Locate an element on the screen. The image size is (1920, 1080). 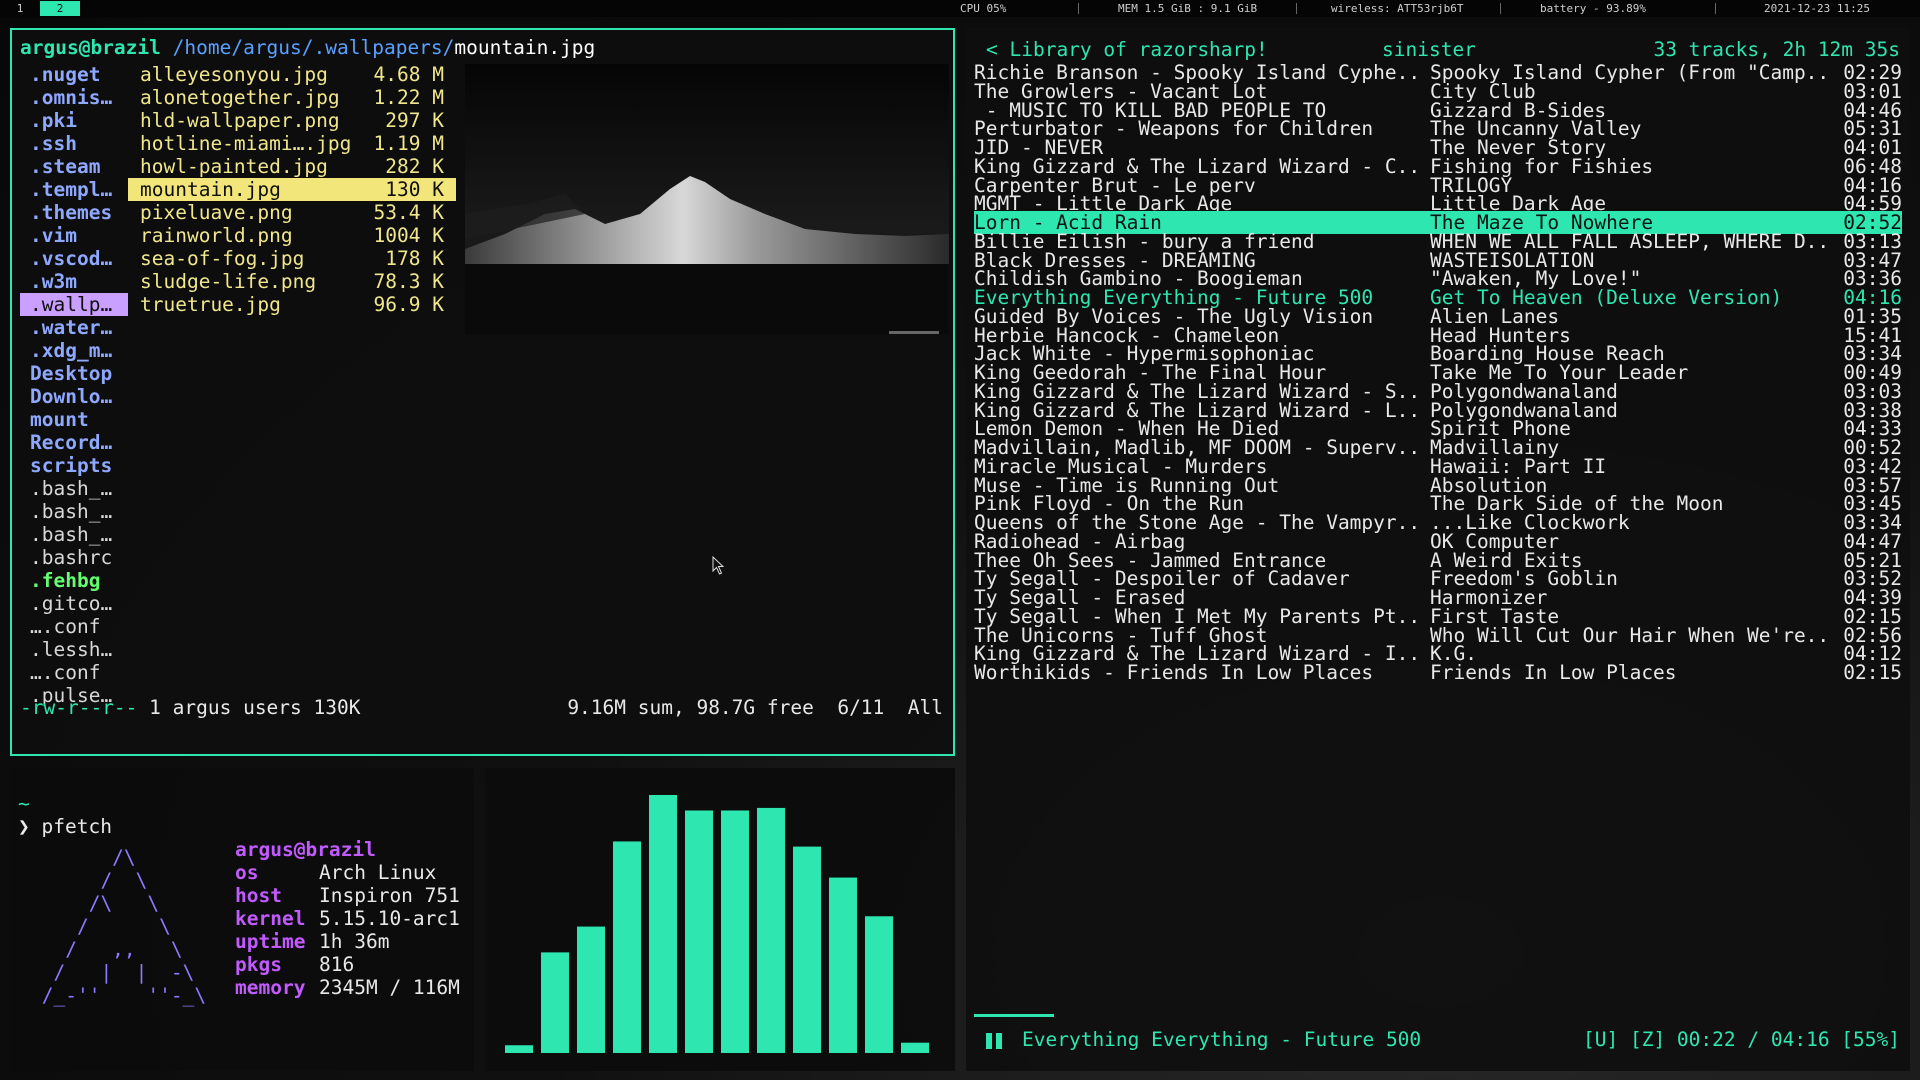
parent-dir-entry: .nuget is located at coordinates (74, 74).